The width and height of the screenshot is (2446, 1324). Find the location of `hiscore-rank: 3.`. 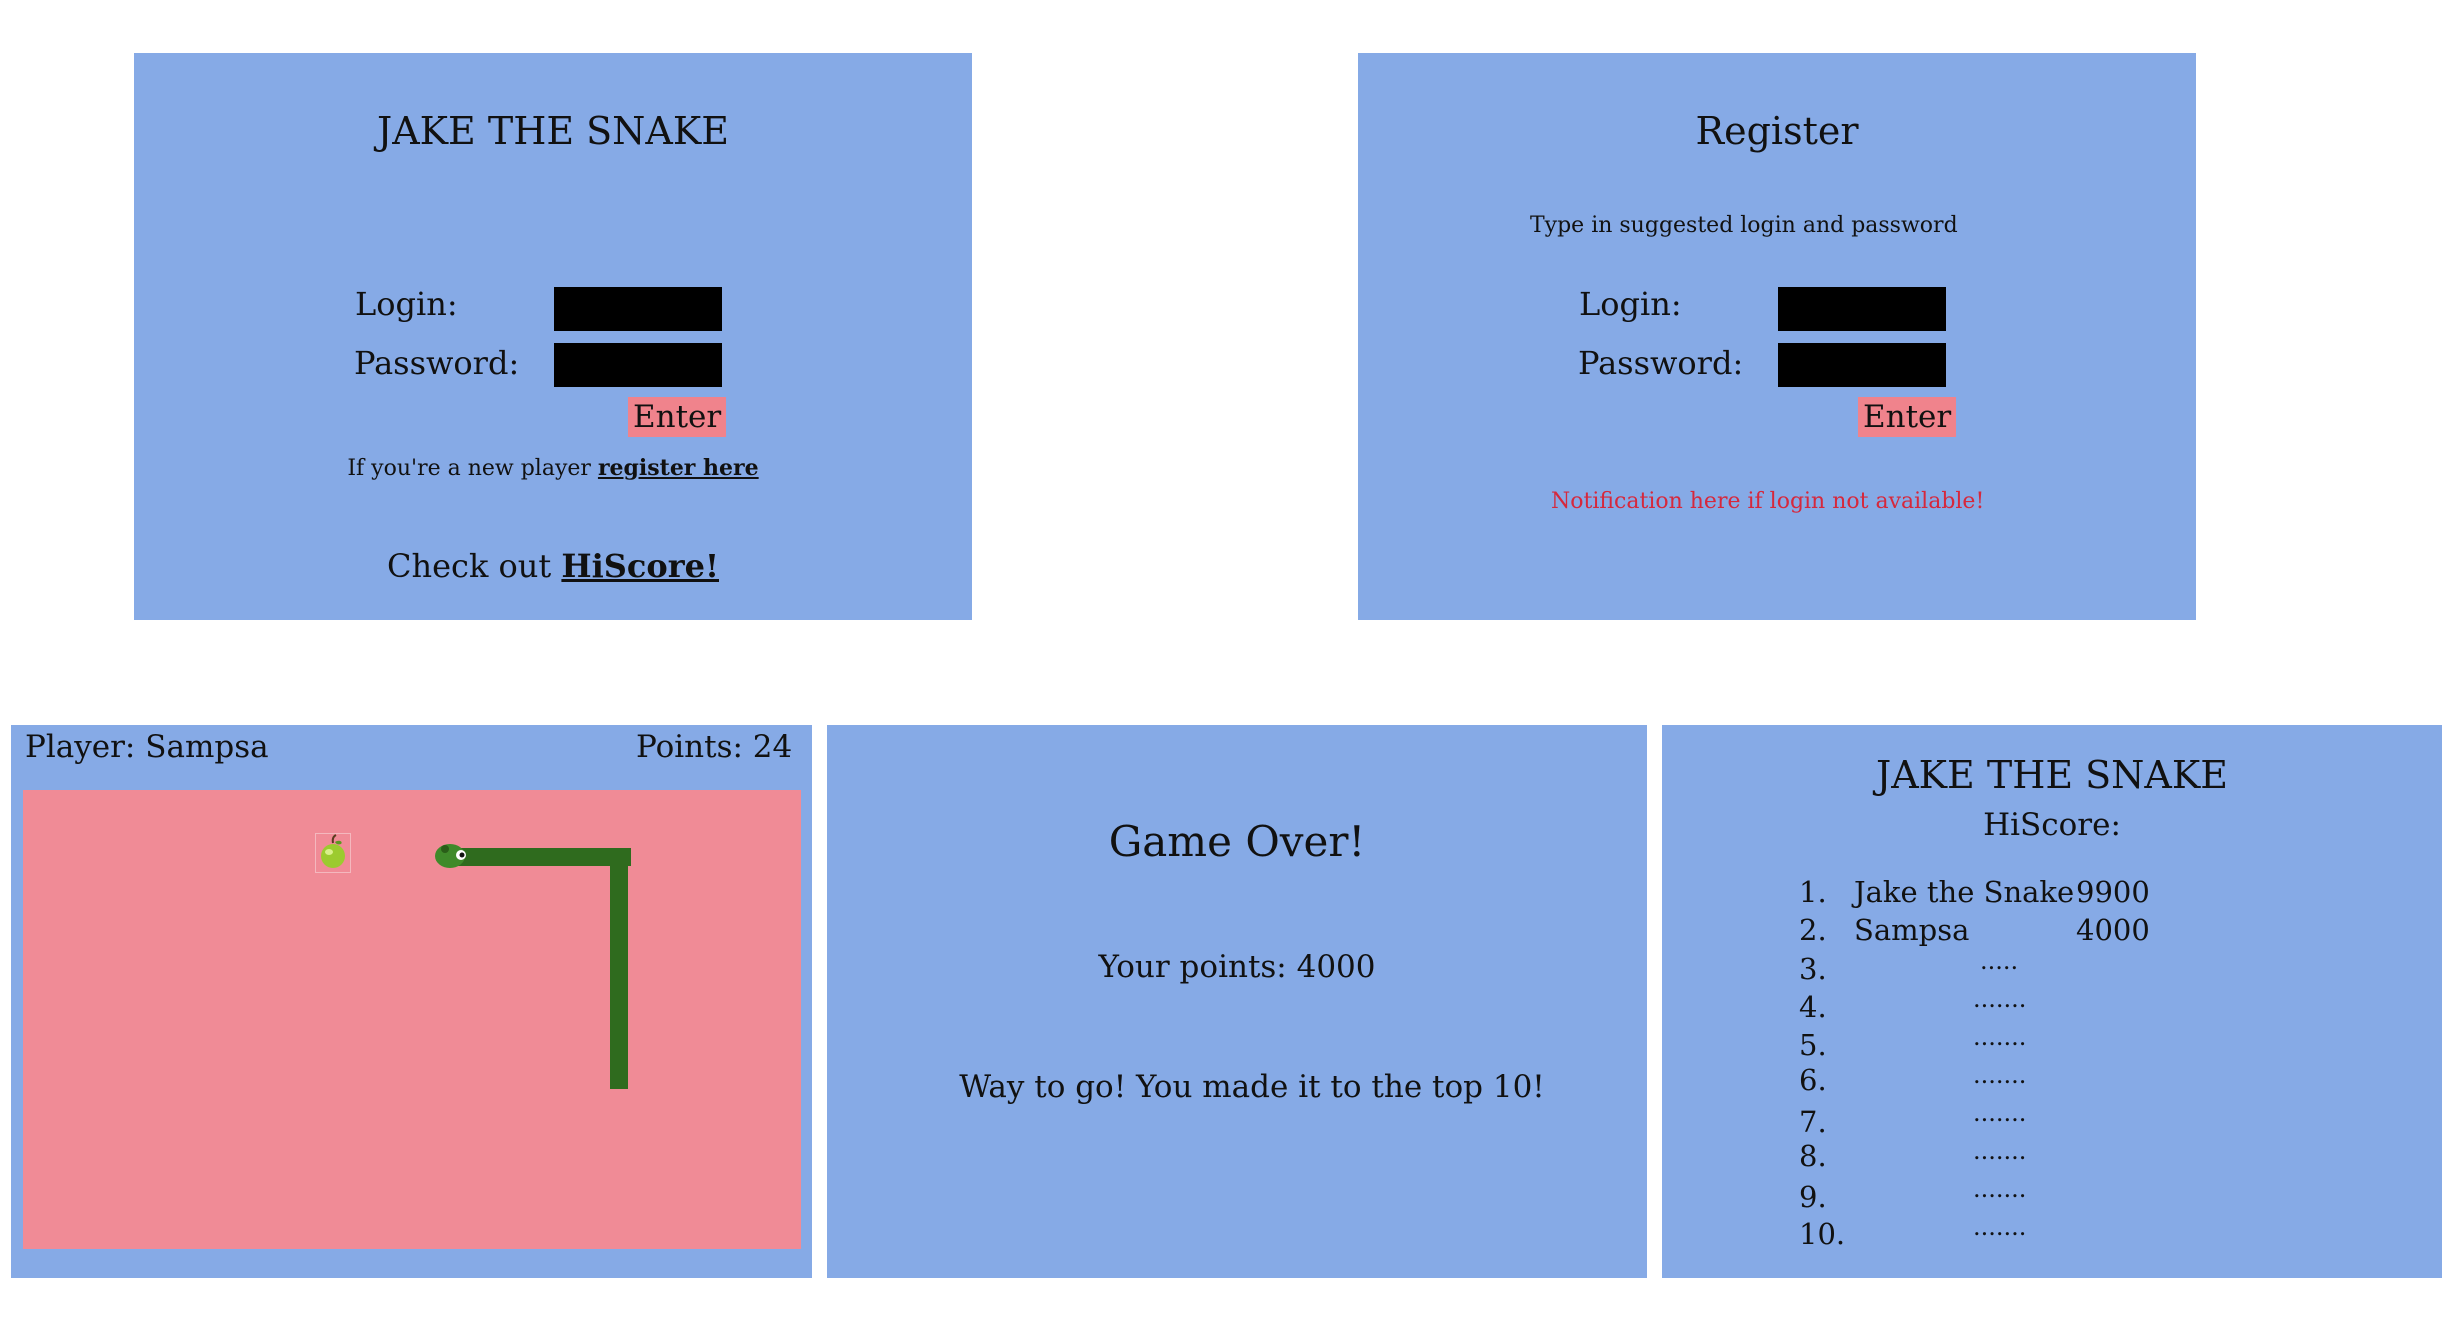

hiscore-rank: 3. is located at coordinates (1813, 969).